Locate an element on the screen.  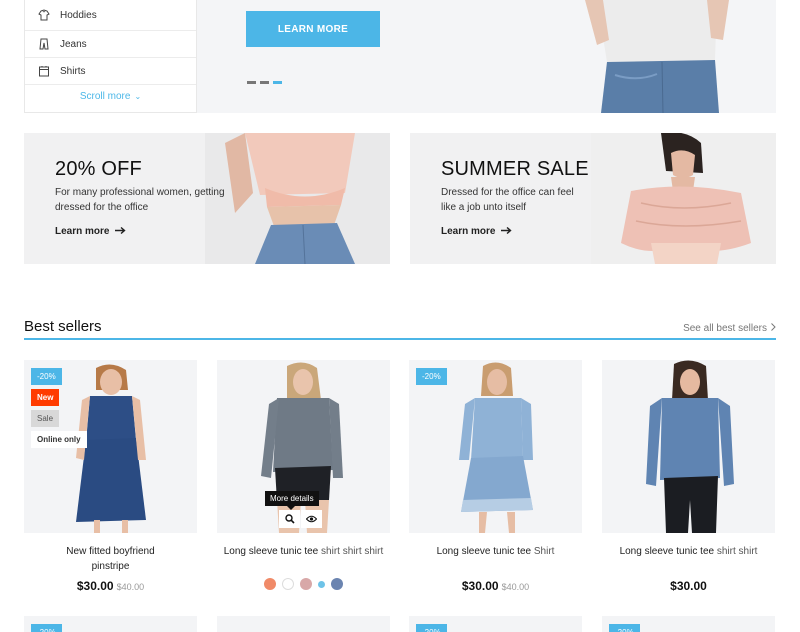
category-label: Hoddies is located at coordinates (78, 15).